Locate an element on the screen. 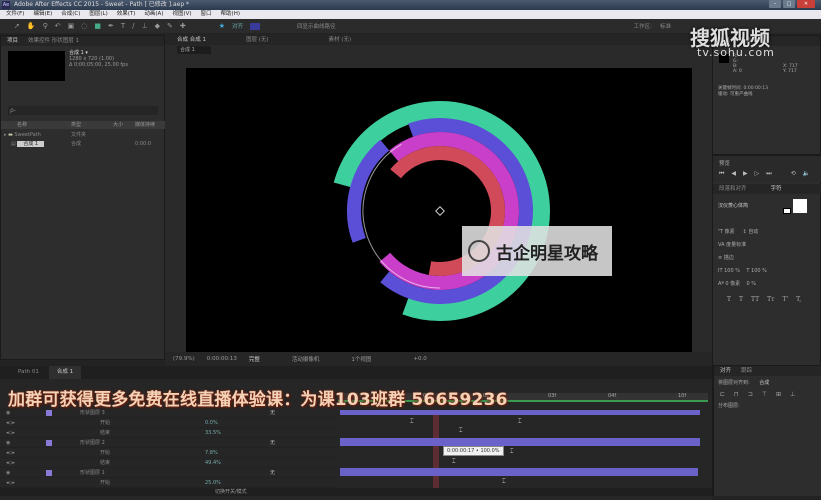 The height and width of the screenshot is (500, 821). menu-animation: 动画(A) is located at coordinates (153, 14).